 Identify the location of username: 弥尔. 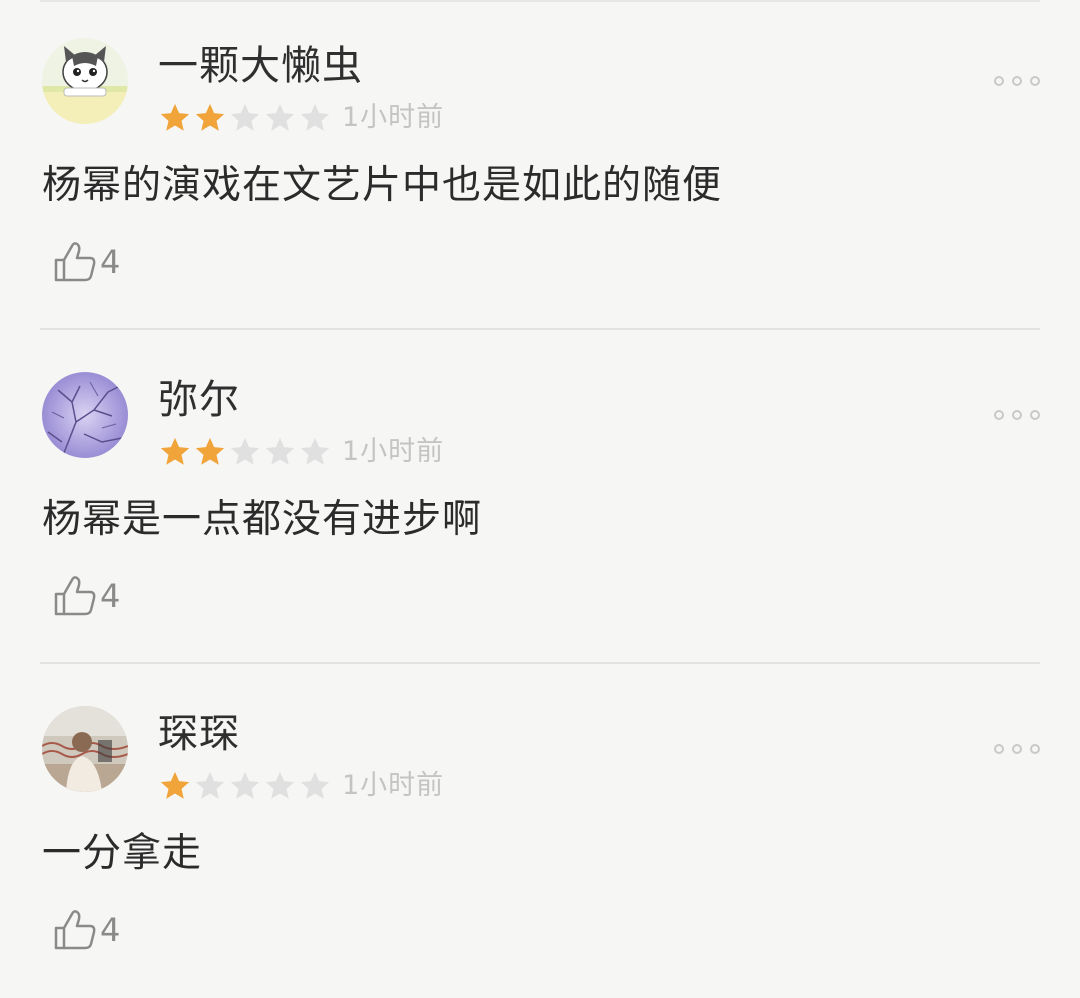
(199, 400).